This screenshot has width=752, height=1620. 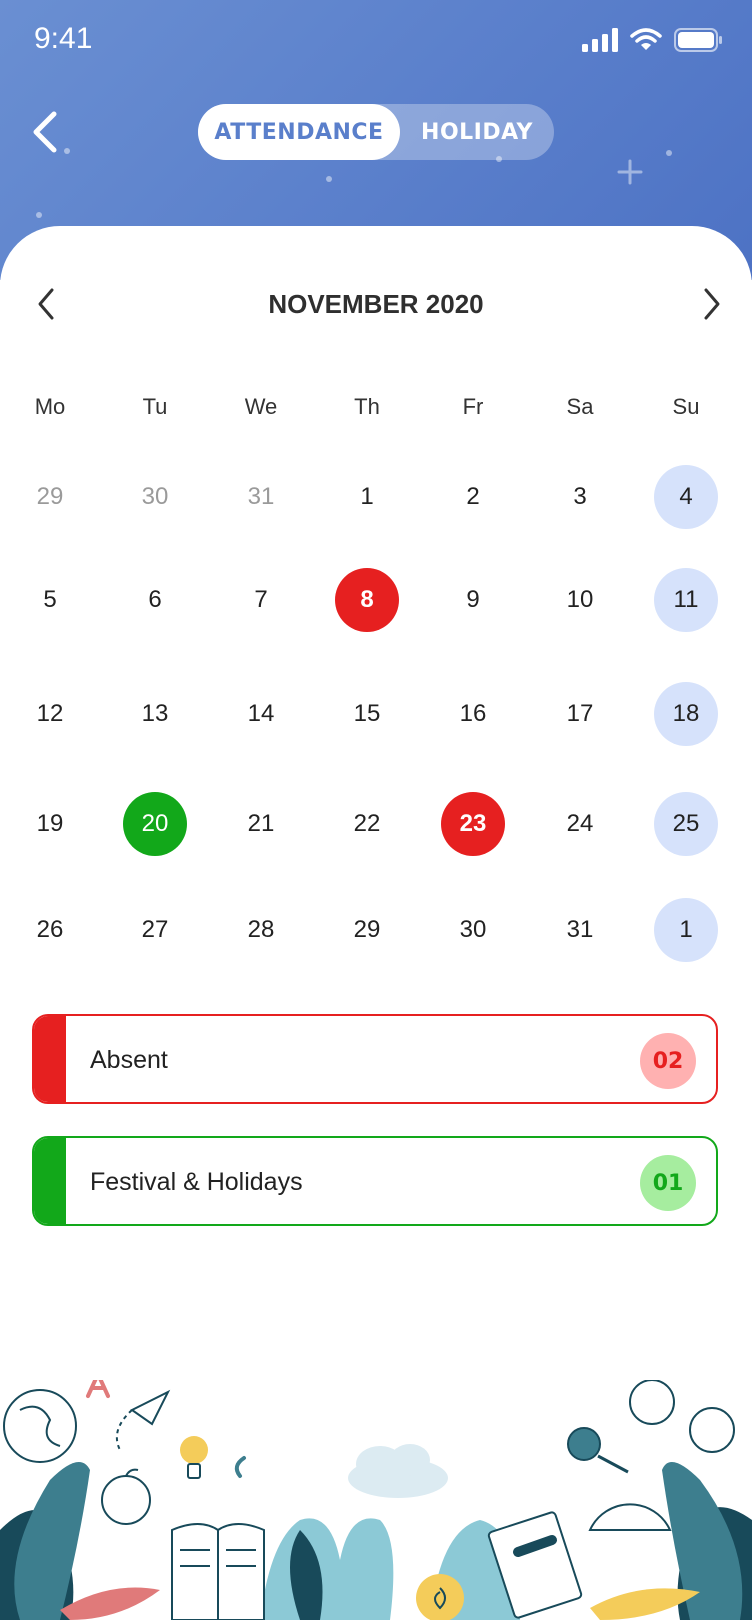 What do you see at coordinates (686, 406) in the screenshot?
I see `weekday-label: Su` at bounding box center [686, 406].